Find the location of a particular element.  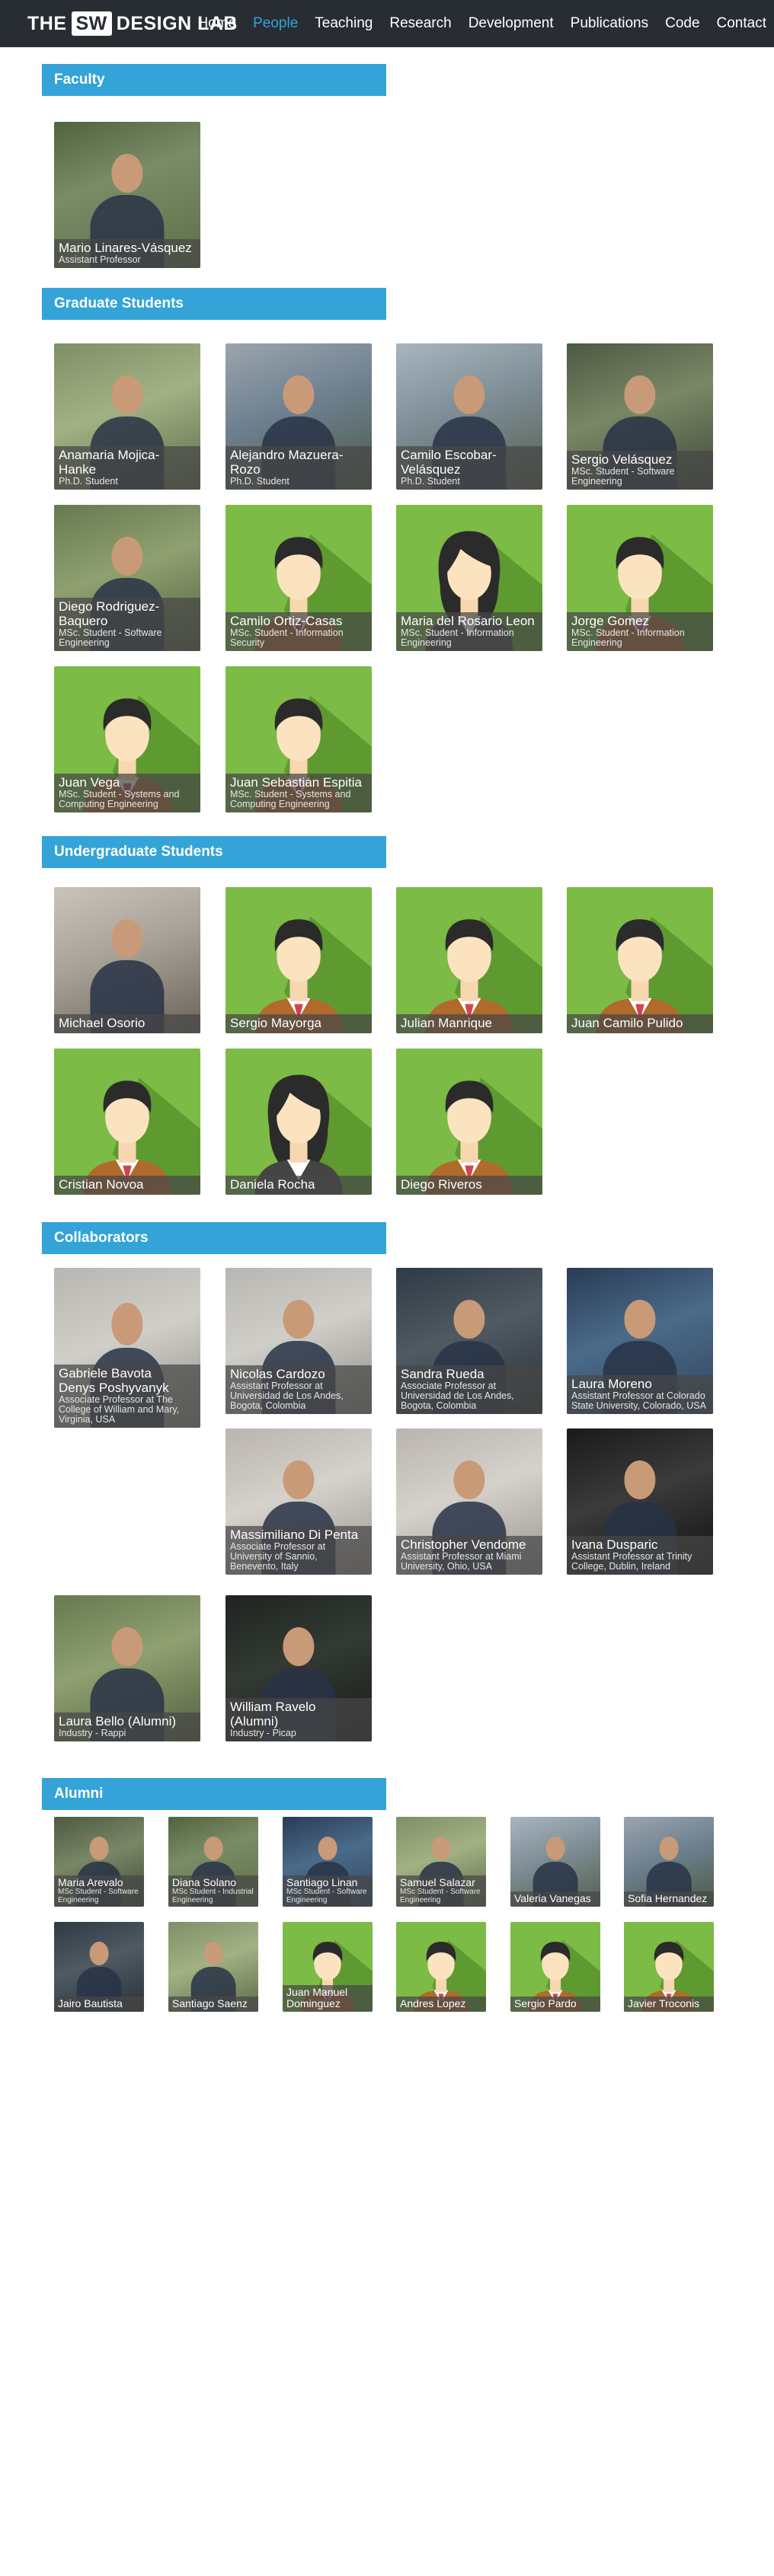

profile-photo is located at coordinates (127, 960).